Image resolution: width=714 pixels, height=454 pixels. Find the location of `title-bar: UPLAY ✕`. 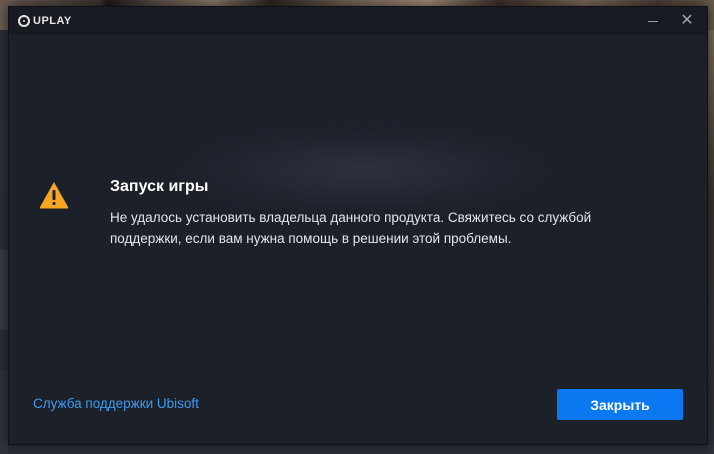

title-bar: UPLAY ✕ is located at coordinates (358, 21).